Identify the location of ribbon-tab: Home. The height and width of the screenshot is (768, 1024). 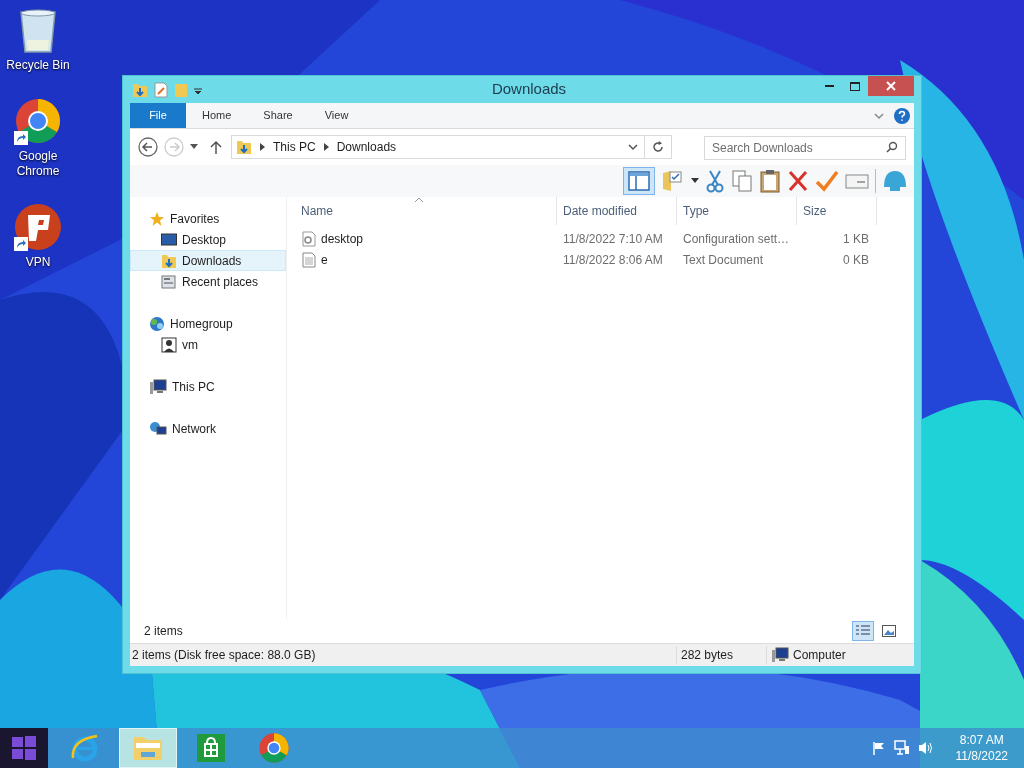
(217, 115).